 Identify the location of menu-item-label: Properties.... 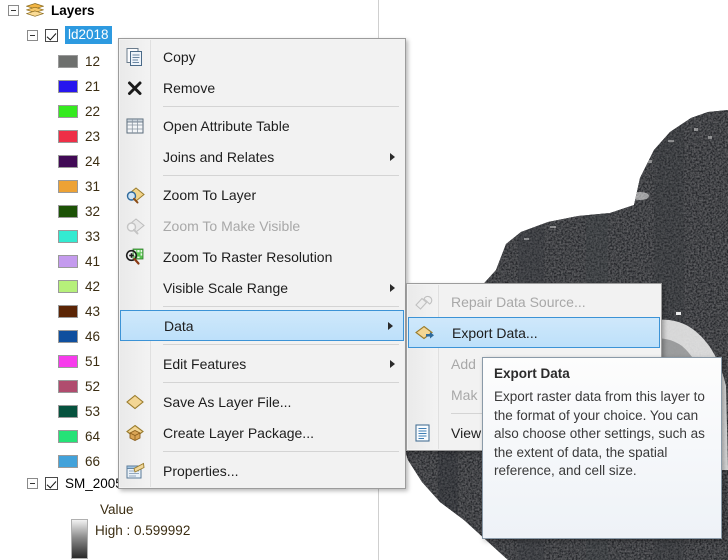
(201, 470).